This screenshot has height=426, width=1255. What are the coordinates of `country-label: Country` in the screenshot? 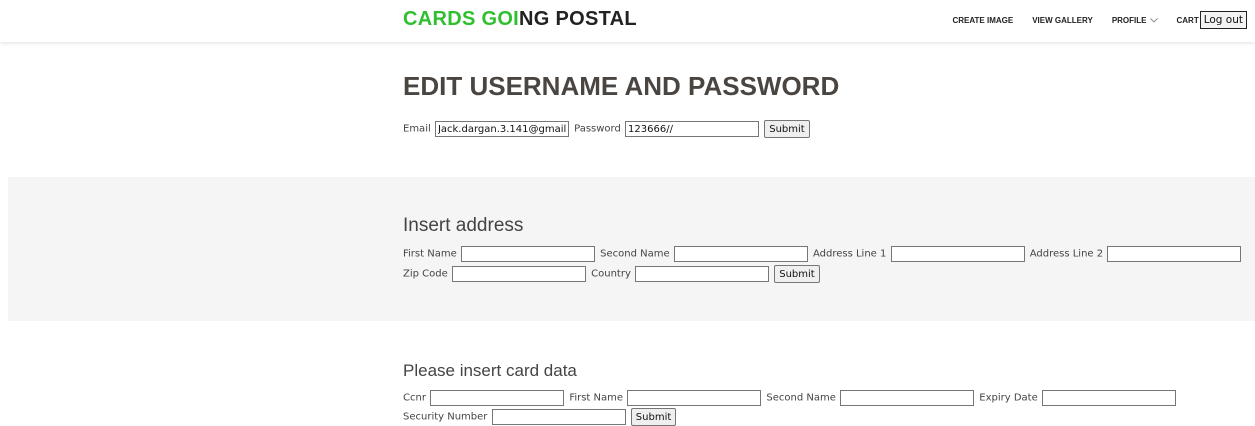 It's located at (611, 274).